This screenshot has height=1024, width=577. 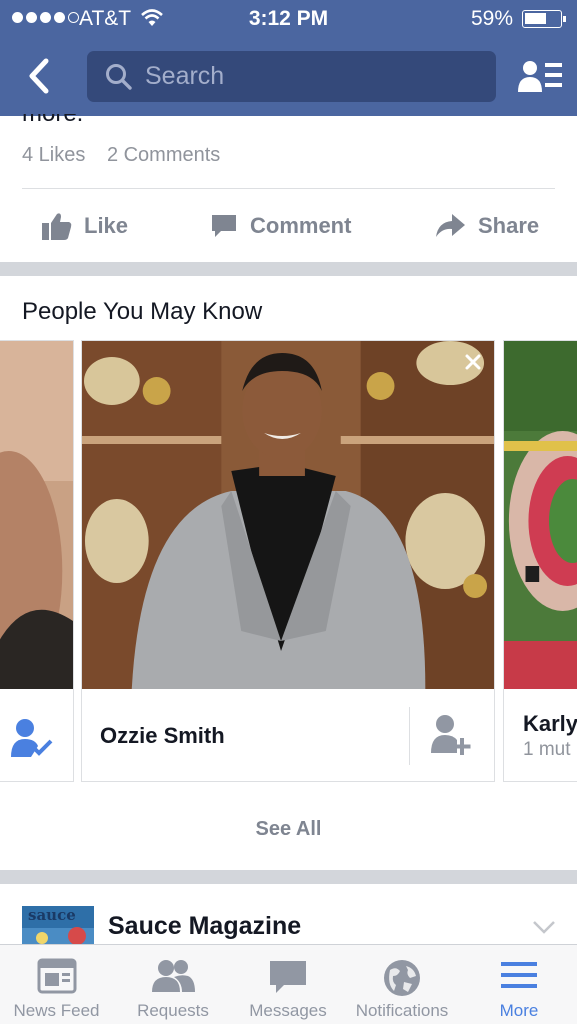 What do you see at coordinates (53, 155) in the screenshot?
I see `likes-count: 4 Likes` at bounding box center [53, 155].